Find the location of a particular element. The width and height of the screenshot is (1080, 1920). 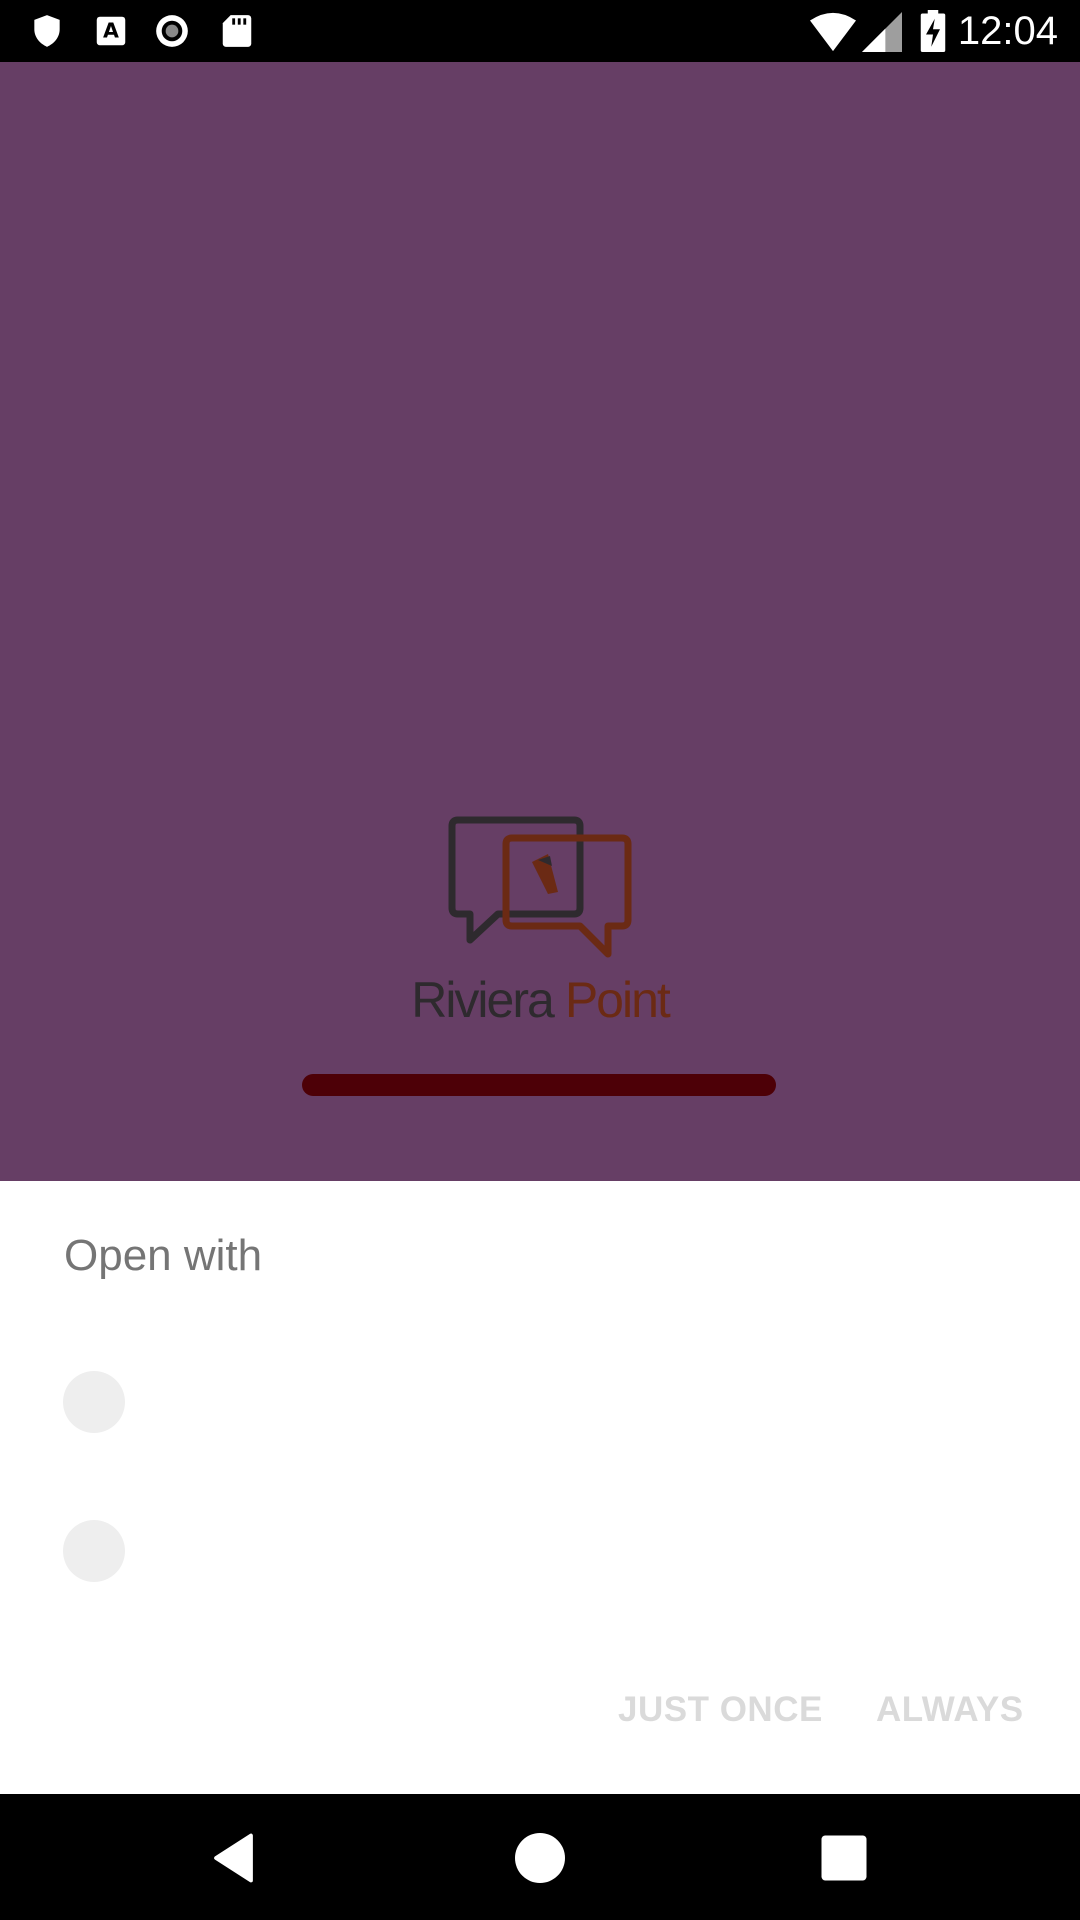

recents-icon is located at coordinates (844, 1858).